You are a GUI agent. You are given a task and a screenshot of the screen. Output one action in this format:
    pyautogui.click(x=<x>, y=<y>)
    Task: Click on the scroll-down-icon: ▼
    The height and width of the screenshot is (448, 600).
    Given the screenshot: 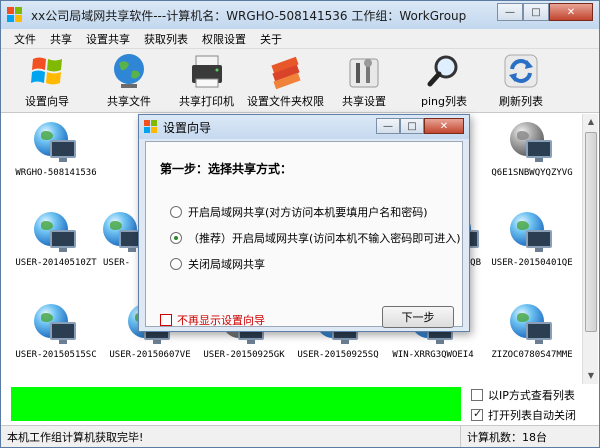 What is the action you would take?
    pyautogui.click(x=591, y=376)
    